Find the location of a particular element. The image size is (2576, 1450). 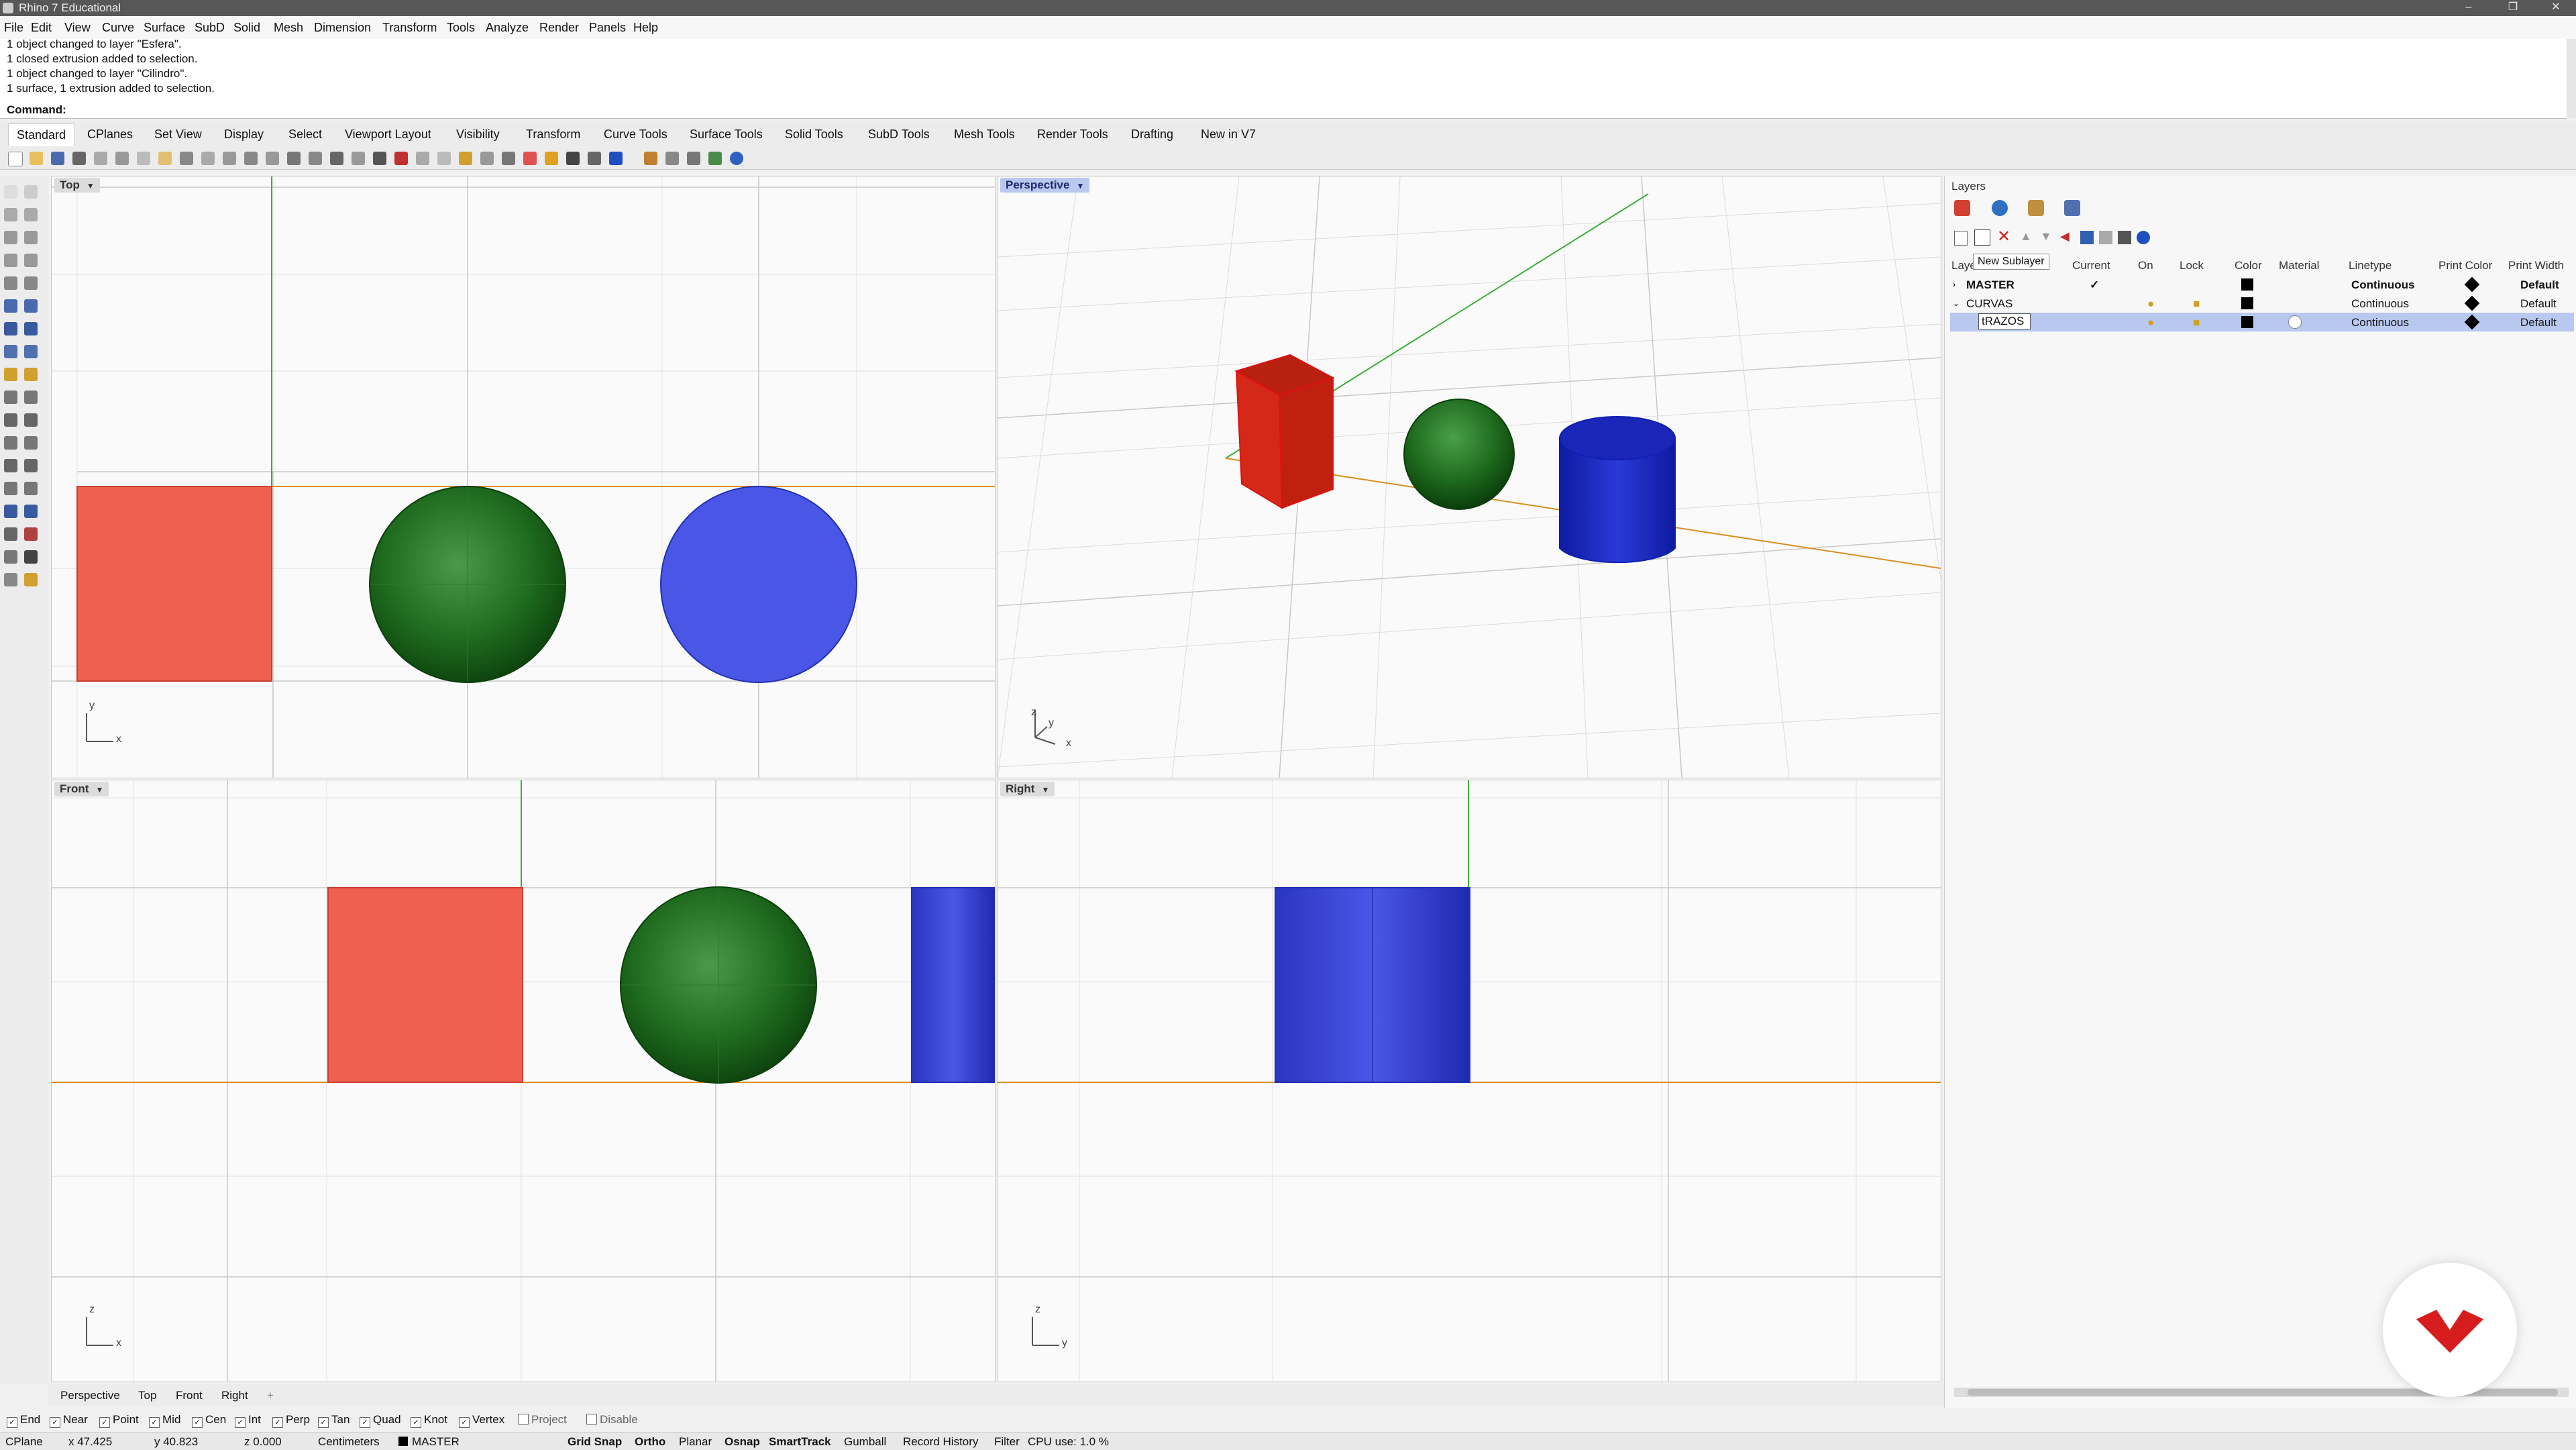

light-icon is located at coordinates (487, 158).